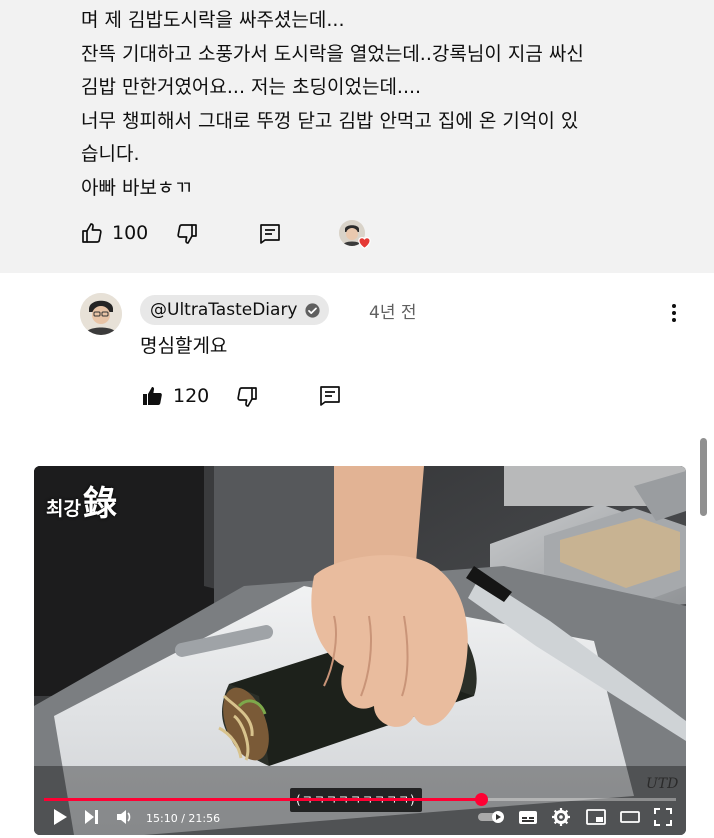 The height and width of the screenshot is (838, 714). Describe the element at coordinates (360, 819) in the screenshot. I see `player-controls: 15:10 / 21:56` at that location.